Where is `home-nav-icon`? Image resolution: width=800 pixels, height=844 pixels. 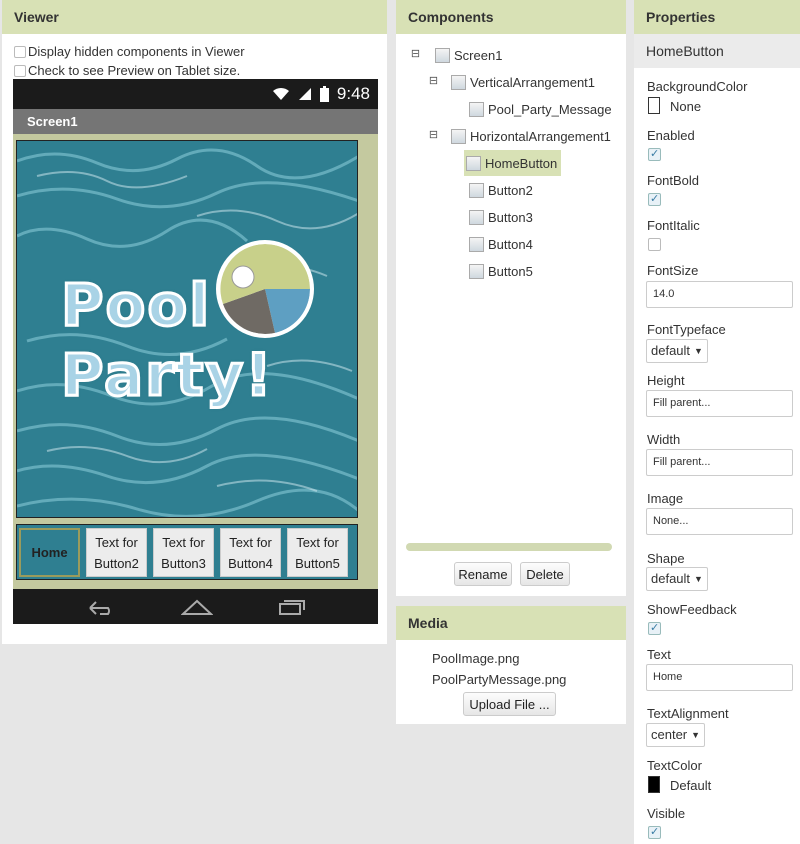 home-nav-icon is located at coordinates (196, 607).